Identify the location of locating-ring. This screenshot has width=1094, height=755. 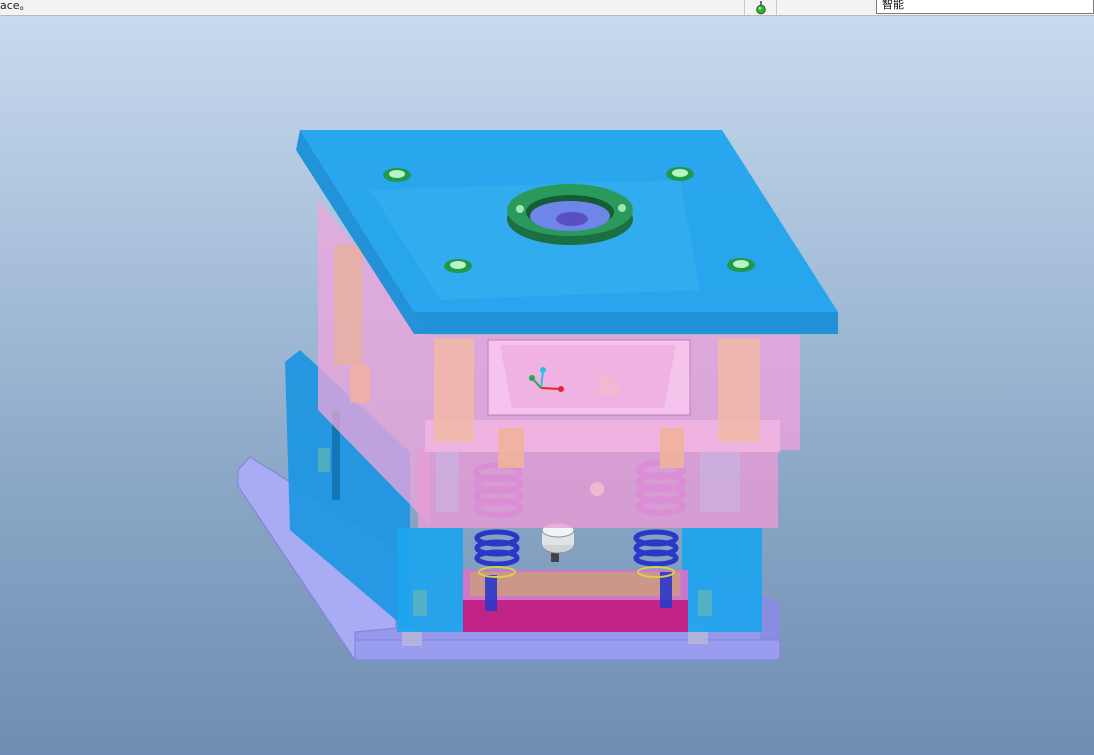
(570, 214).